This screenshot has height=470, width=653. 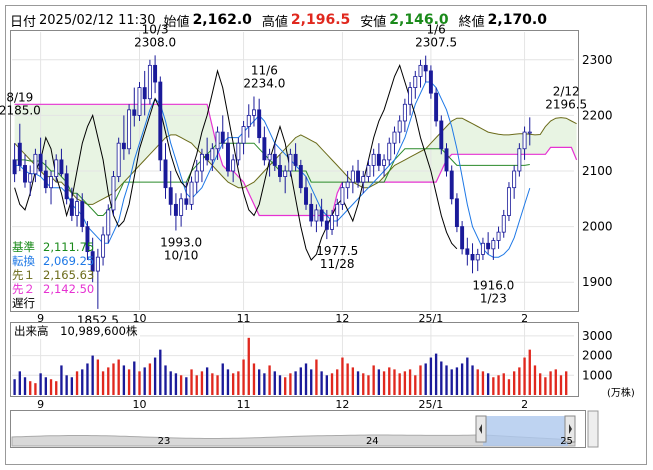 What do you see at coordinates (164, 441) in the screenshot?
I see `minimap-year-label: 23` at bounding box center [164, 441].